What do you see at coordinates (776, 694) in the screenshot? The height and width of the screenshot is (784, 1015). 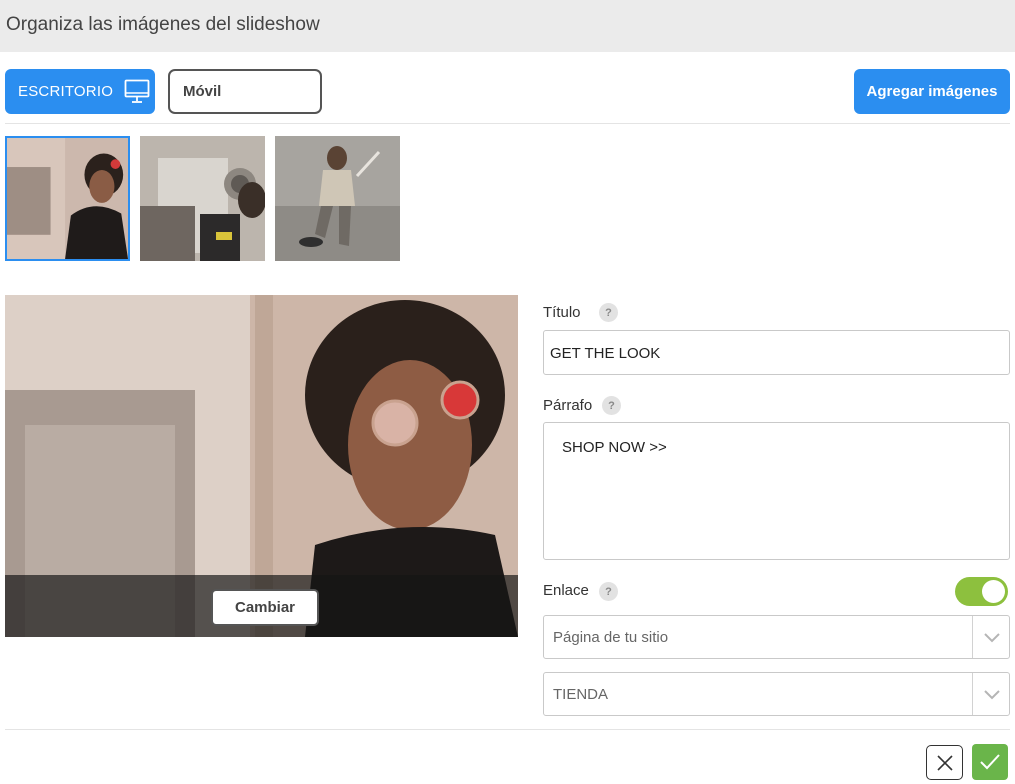 I see `link-target-select: TIENDA` at bounding box center [776, 694].